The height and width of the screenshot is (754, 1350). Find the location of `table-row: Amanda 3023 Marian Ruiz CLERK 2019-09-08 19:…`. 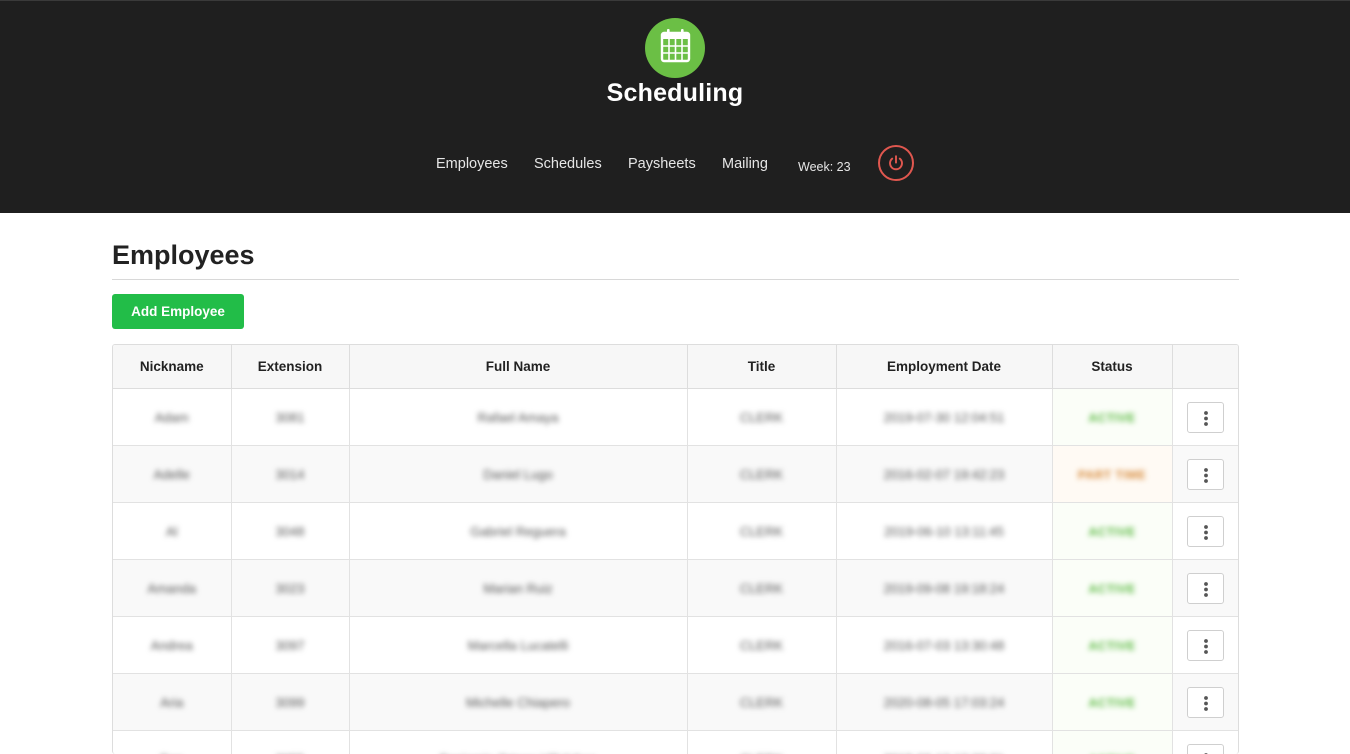

table-row: Amanda 3023 Marian Ruiz CLERK 2019-09-08 19:… is located at coordinates (675, 588).